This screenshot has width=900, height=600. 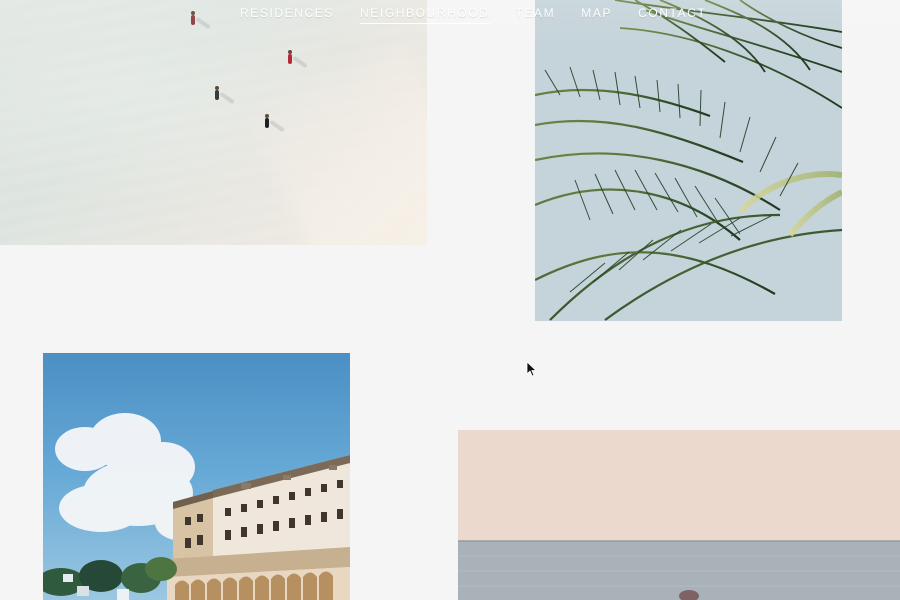 I want to click on sunset-sky, so click(x=679, y=485).